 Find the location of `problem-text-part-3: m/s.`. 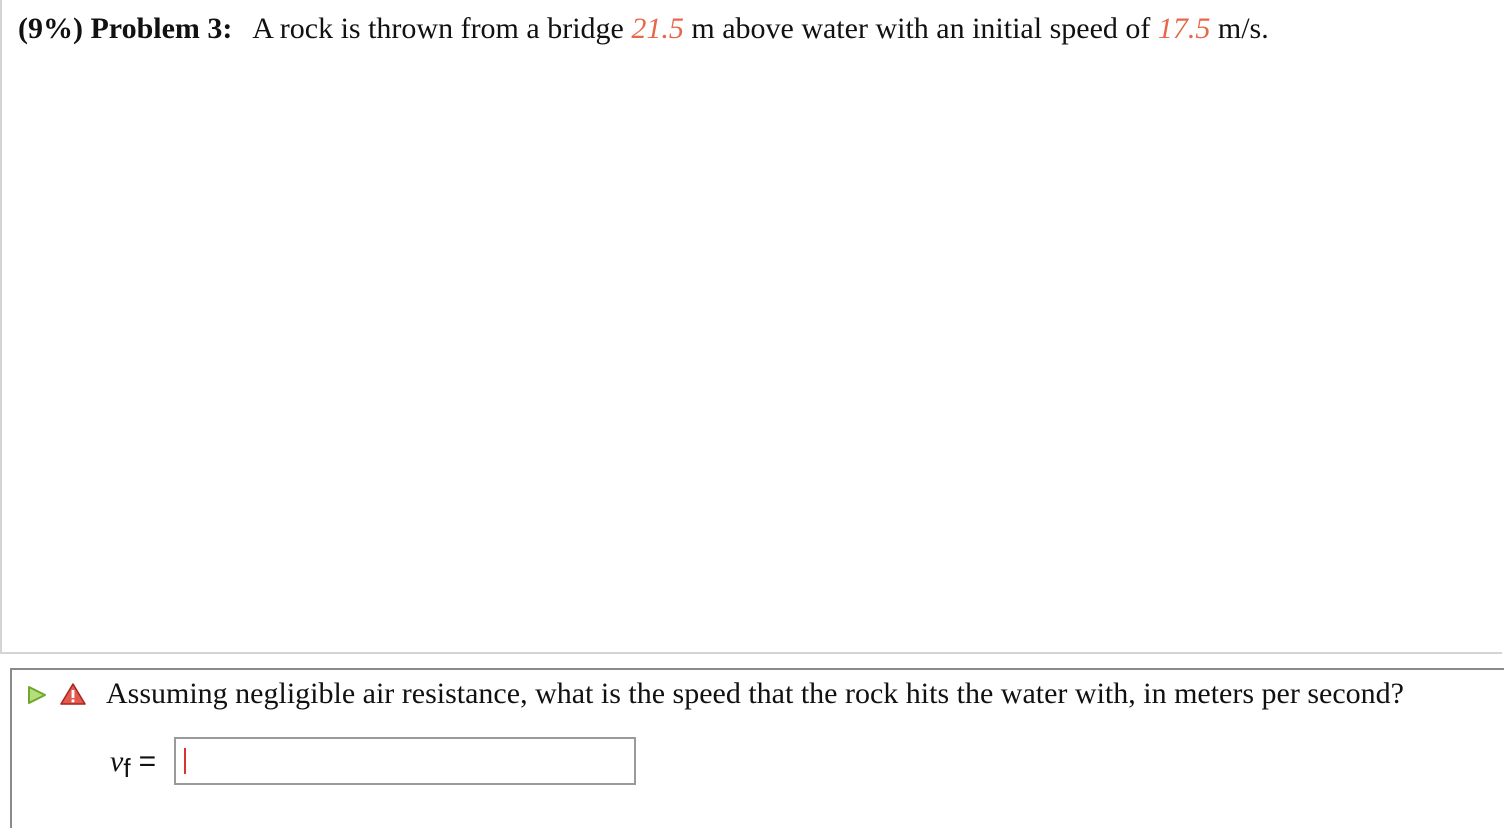

problem-text-part-3: m/s. is located at coordinates (1243, 28).